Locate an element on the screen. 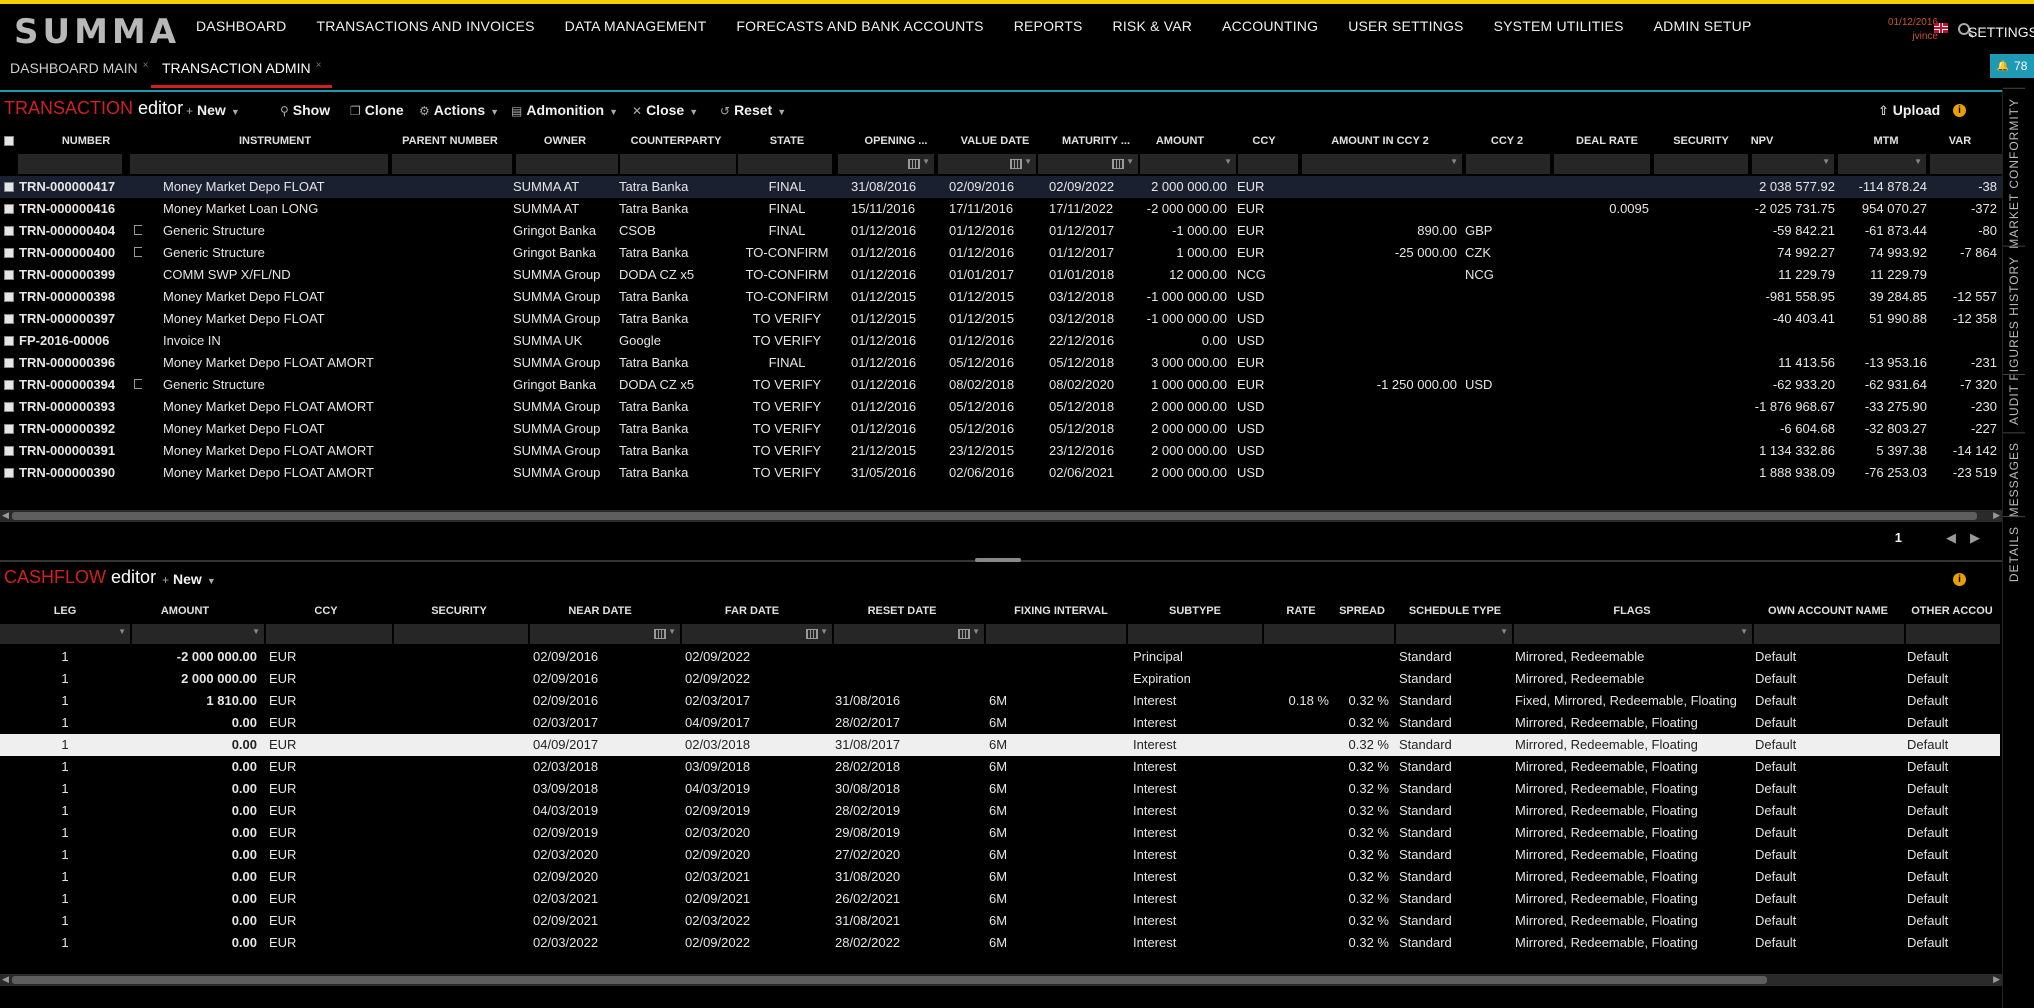  summa-logo: SUMMA is located at coordinates (97, 32).